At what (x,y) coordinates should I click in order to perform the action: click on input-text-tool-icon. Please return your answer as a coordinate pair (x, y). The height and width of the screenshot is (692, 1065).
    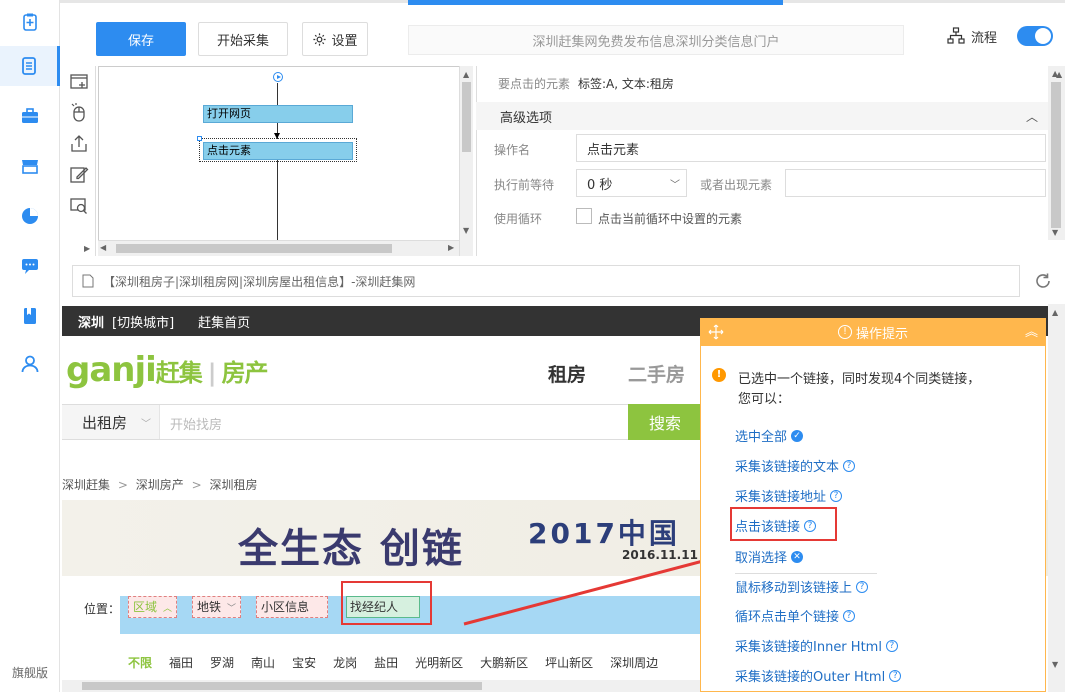
    Looking at the image, I should click on (79, 174).